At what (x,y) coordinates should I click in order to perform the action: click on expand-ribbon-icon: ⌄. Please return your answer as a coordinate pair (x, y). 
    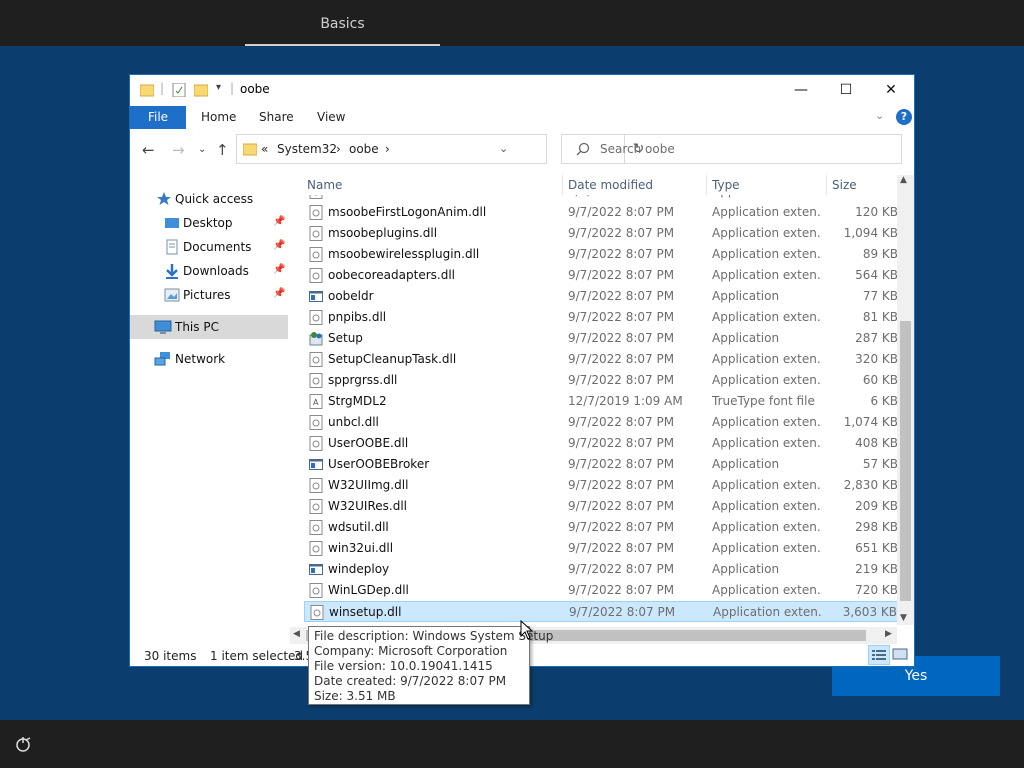
    Looking at the image, I should click on (879, 115).